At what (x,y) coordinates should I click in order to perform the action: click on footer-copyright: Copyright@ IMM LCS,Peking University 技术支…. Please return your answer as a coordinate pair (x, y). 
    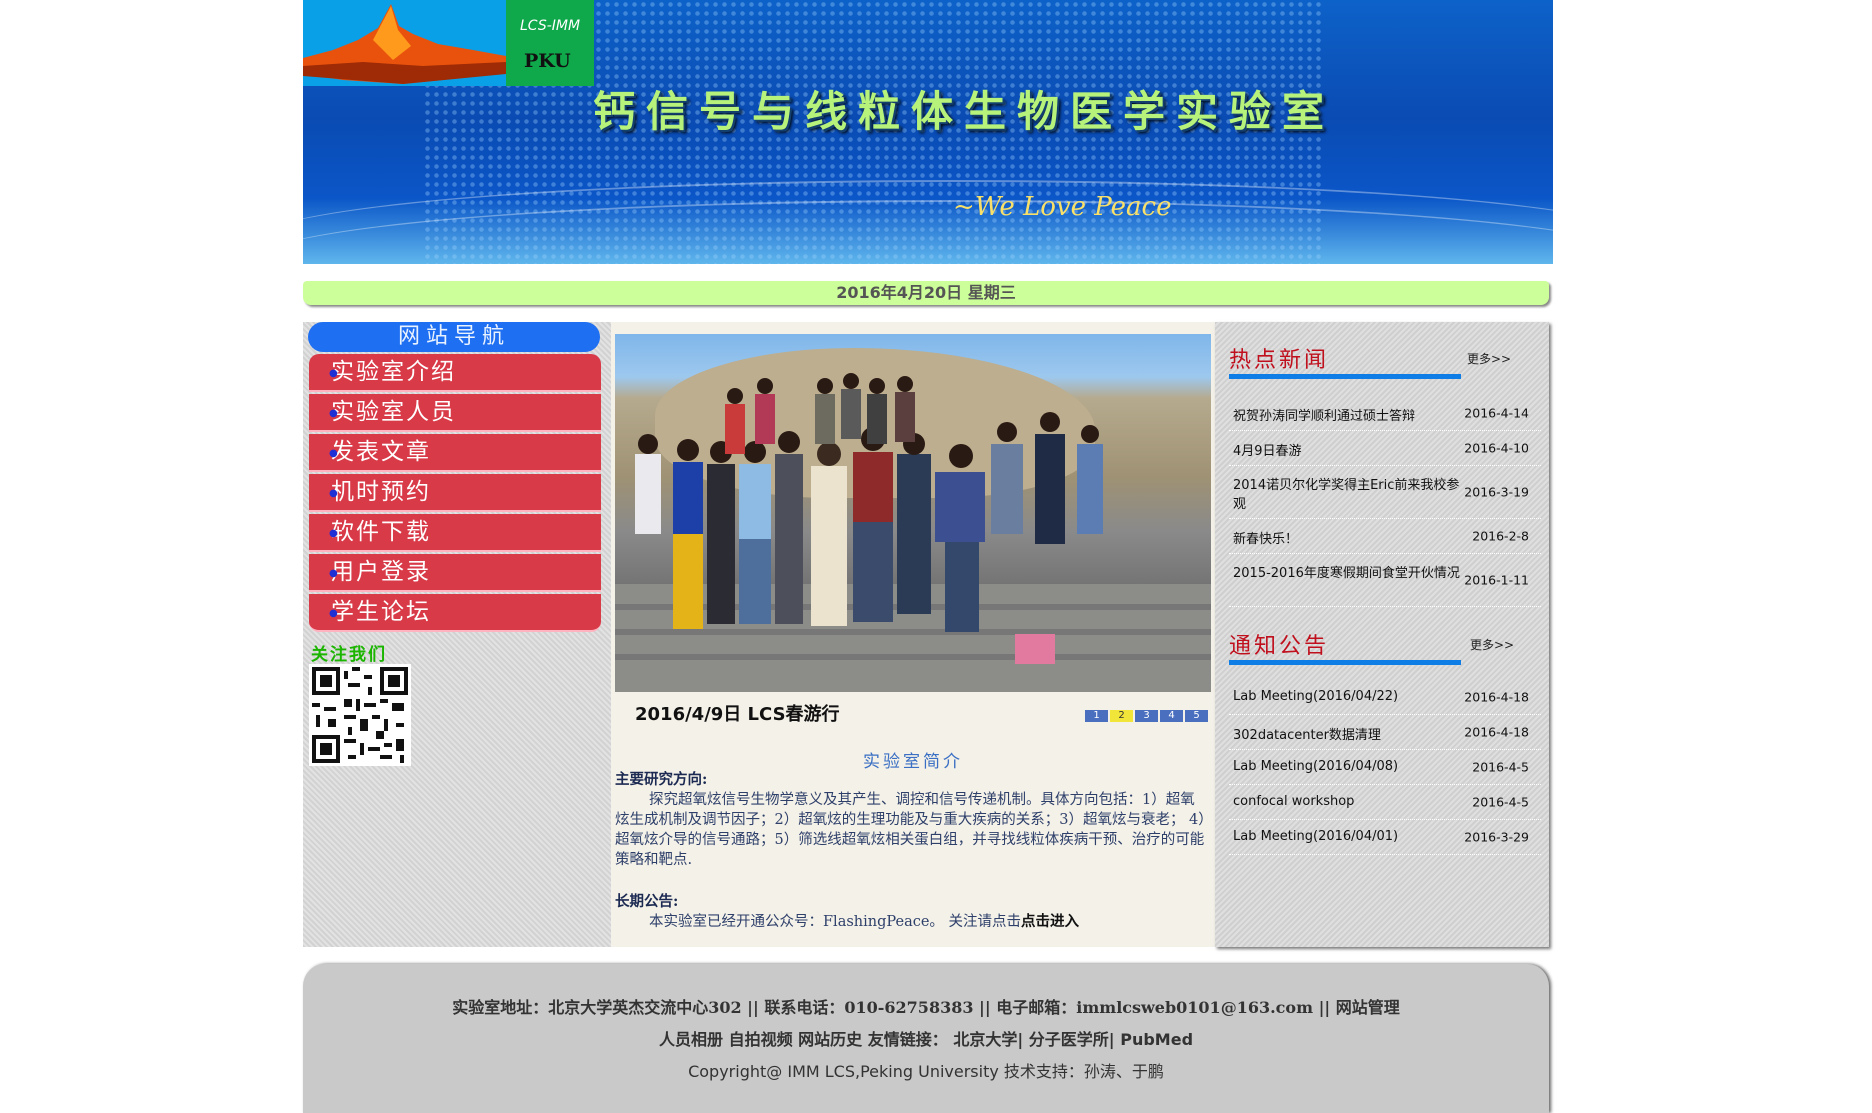
    Looking at the image, I should click on (926, 1071).